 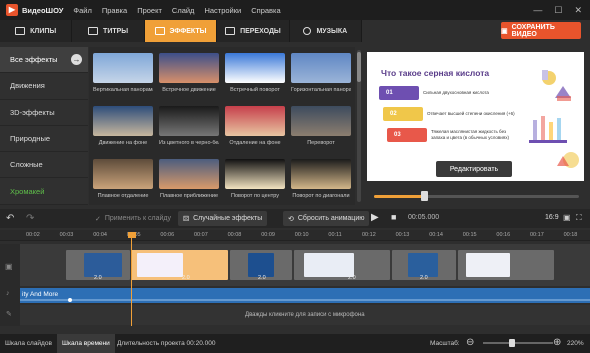 What do you see at coordinates (123, 90) in the screenshot?
I see `effect-label: Вертикальная панорама` at bounding box center [123, 90].